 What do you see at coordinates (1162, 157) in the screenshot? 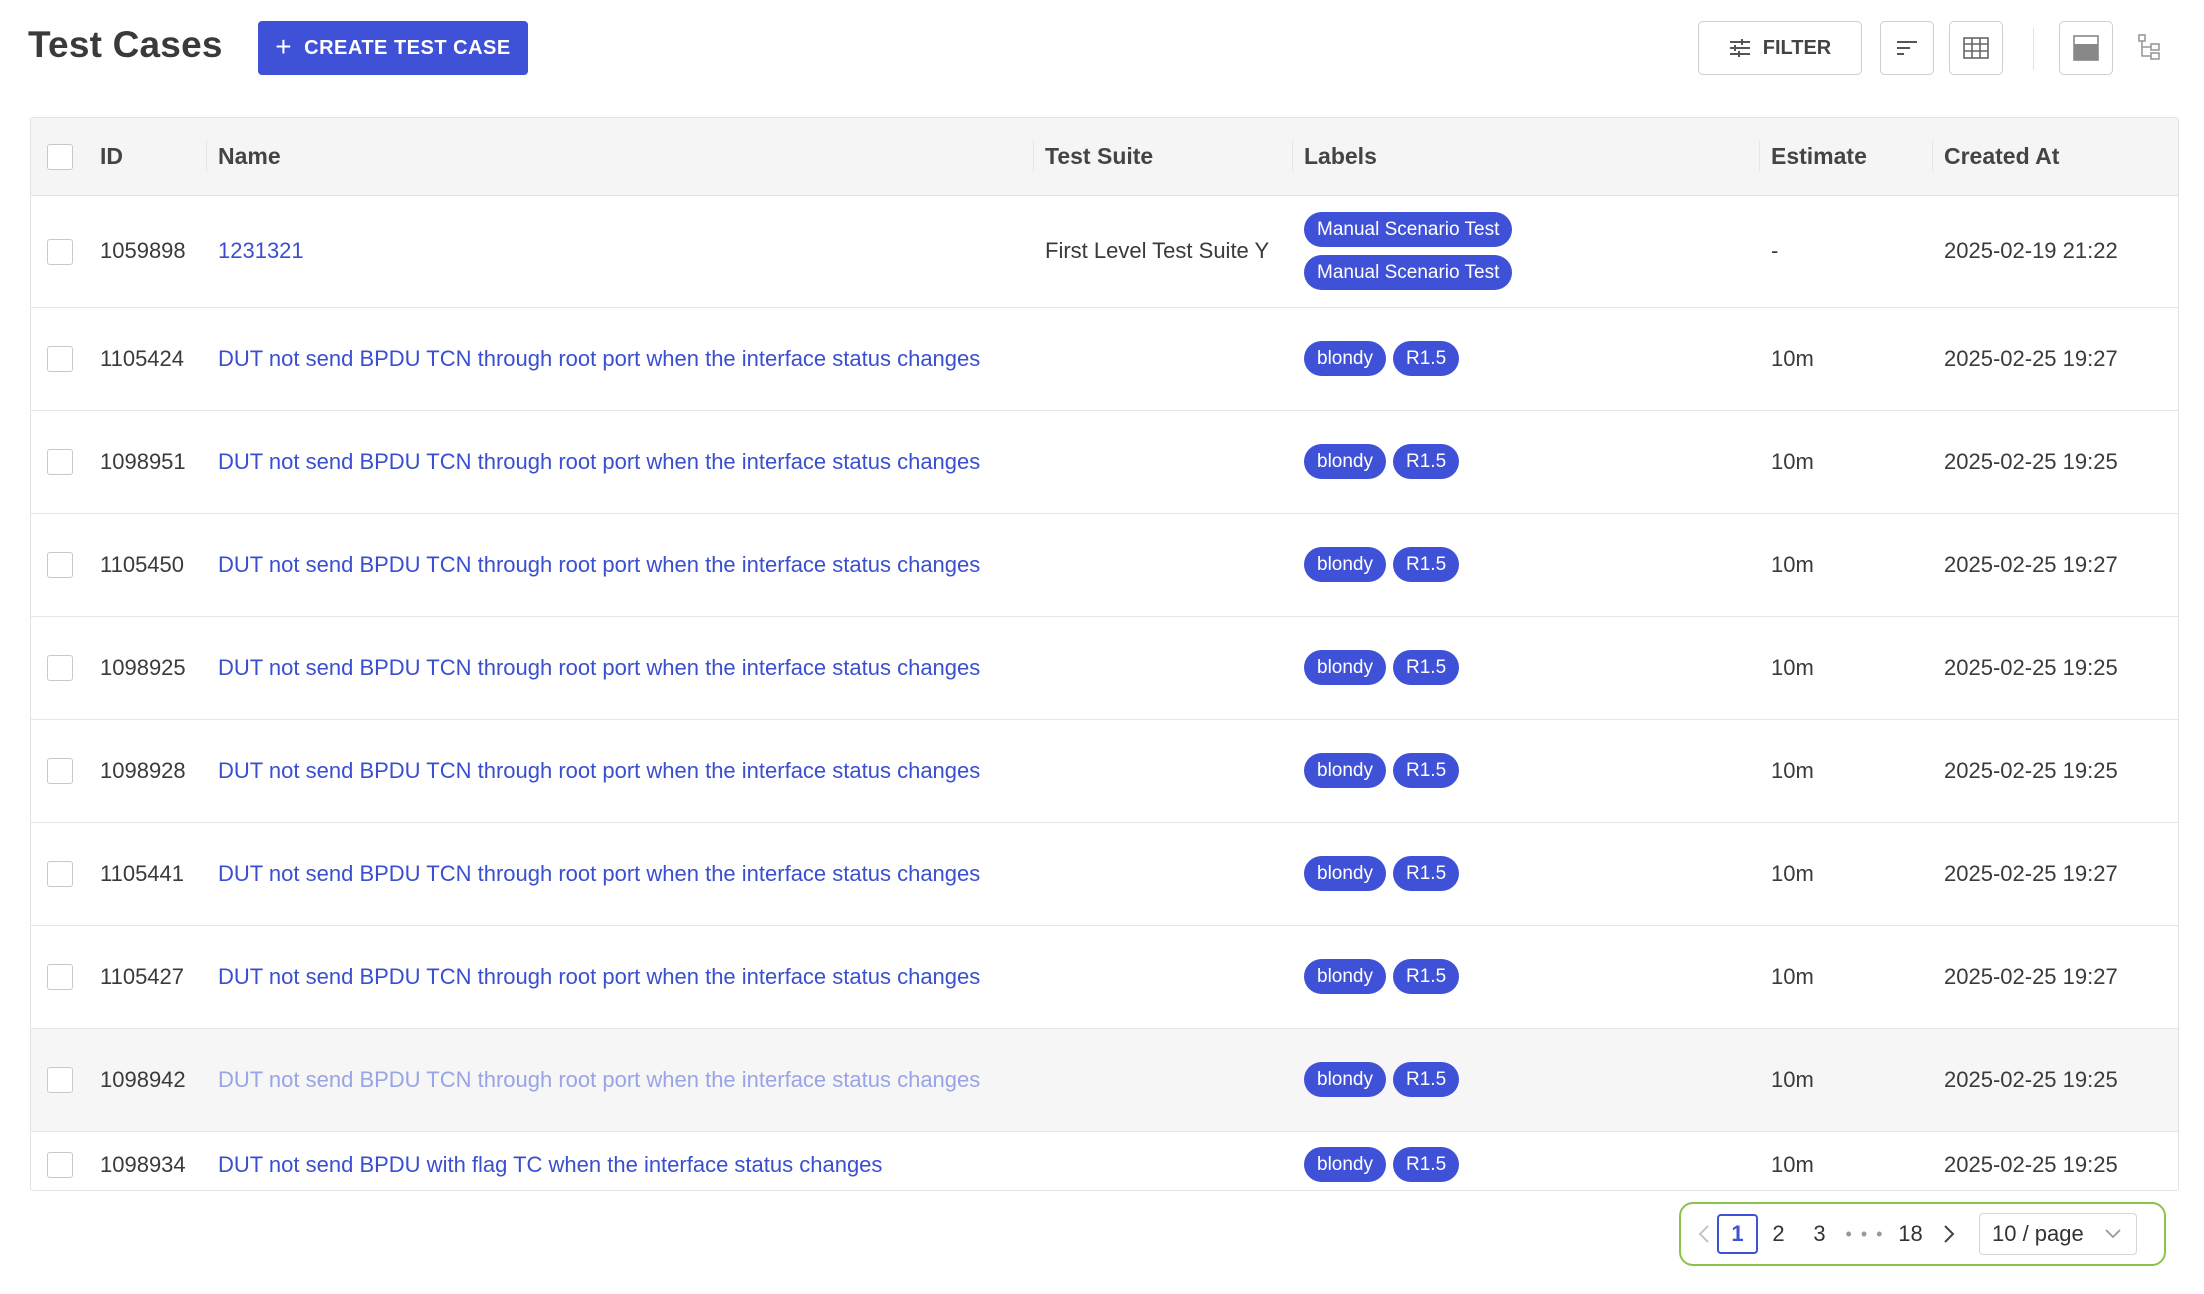
I see `column-header-test-suite: Test Suite` at bounding box center [1162, 157].